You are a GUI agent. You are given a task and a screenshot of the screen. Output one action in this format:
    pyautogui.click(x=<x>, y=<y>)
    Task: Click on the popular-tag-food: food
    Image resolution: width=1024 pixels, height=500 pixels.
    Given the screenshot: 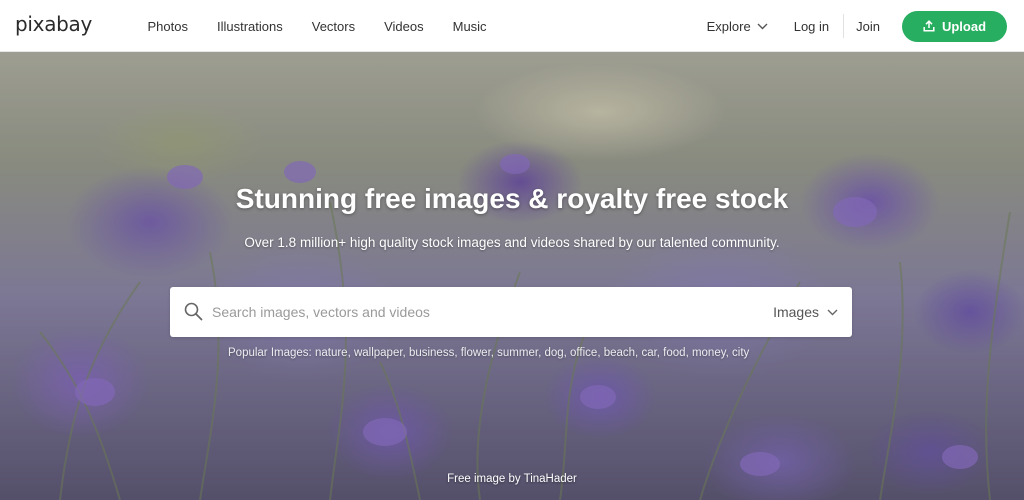 What is the action you would take?
    pyautogui.click(x=674, y=353)
    